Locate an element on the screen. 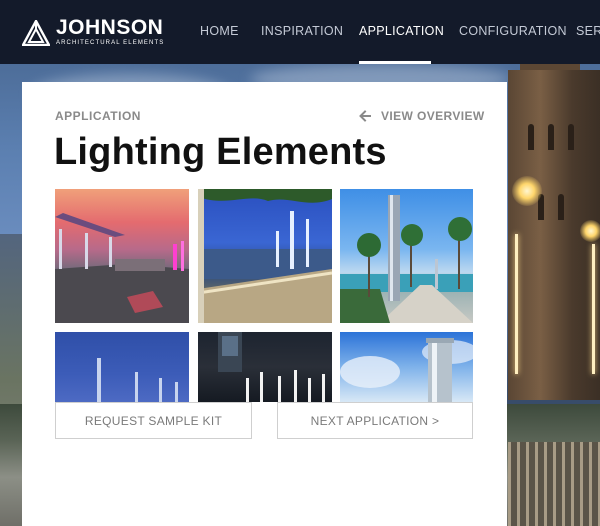 This screenshot has height=526, width=600. gallery-thumbnail-column-sky is located at coordinates (406, 367).